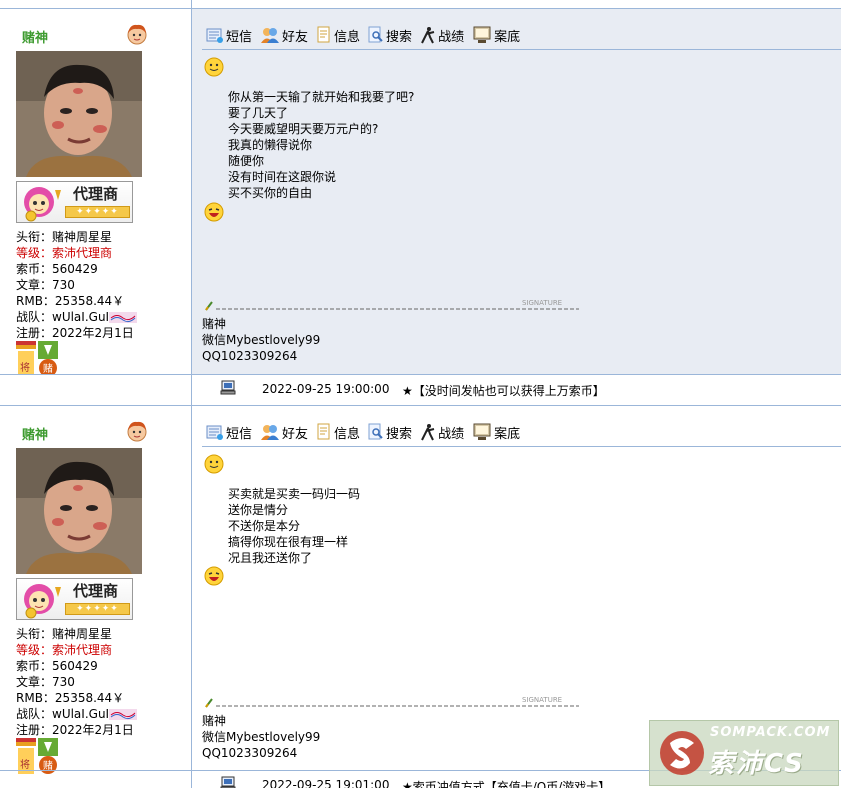 This screenshot has width=841, height=788. What do you see at coordinates (303, 129) in the screenshot?
I see `post-line: 今天要威望明天要万元户的?` at bounding box center [303, 129].